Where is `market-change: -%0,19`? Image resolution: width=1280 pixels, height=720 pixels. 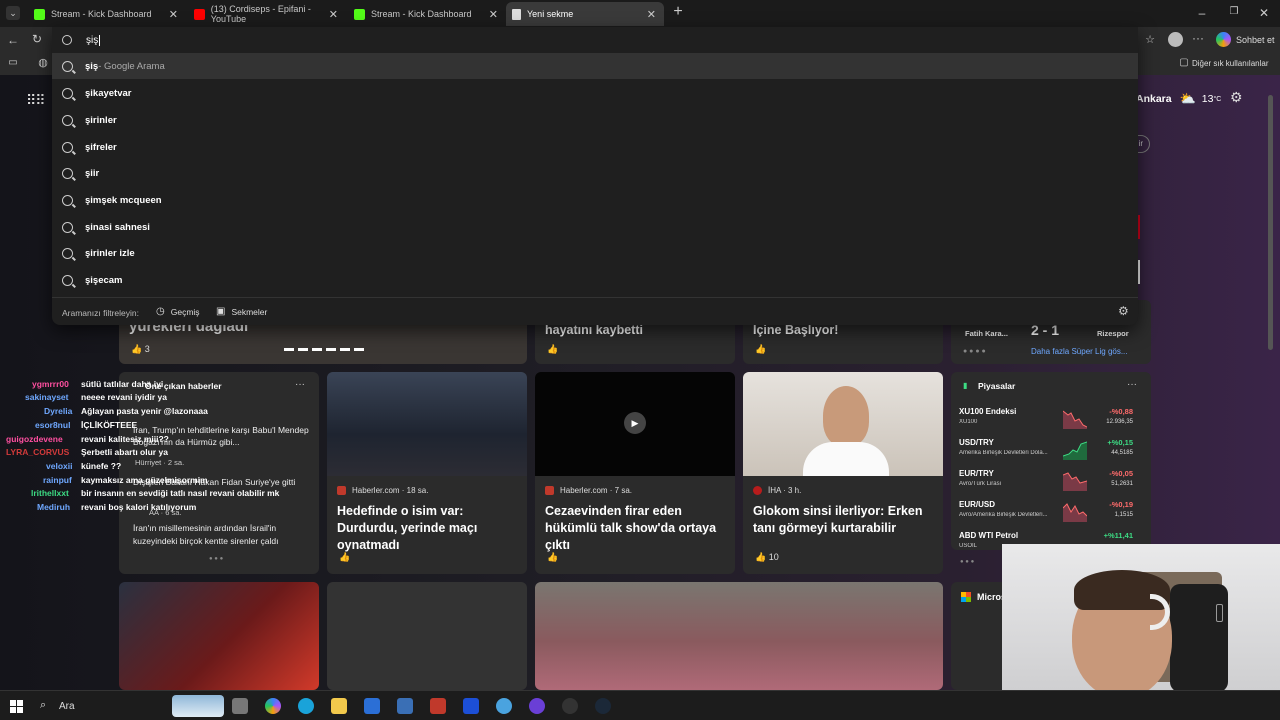
market-change: -%0,19 is located at coordinates (1121, 504).